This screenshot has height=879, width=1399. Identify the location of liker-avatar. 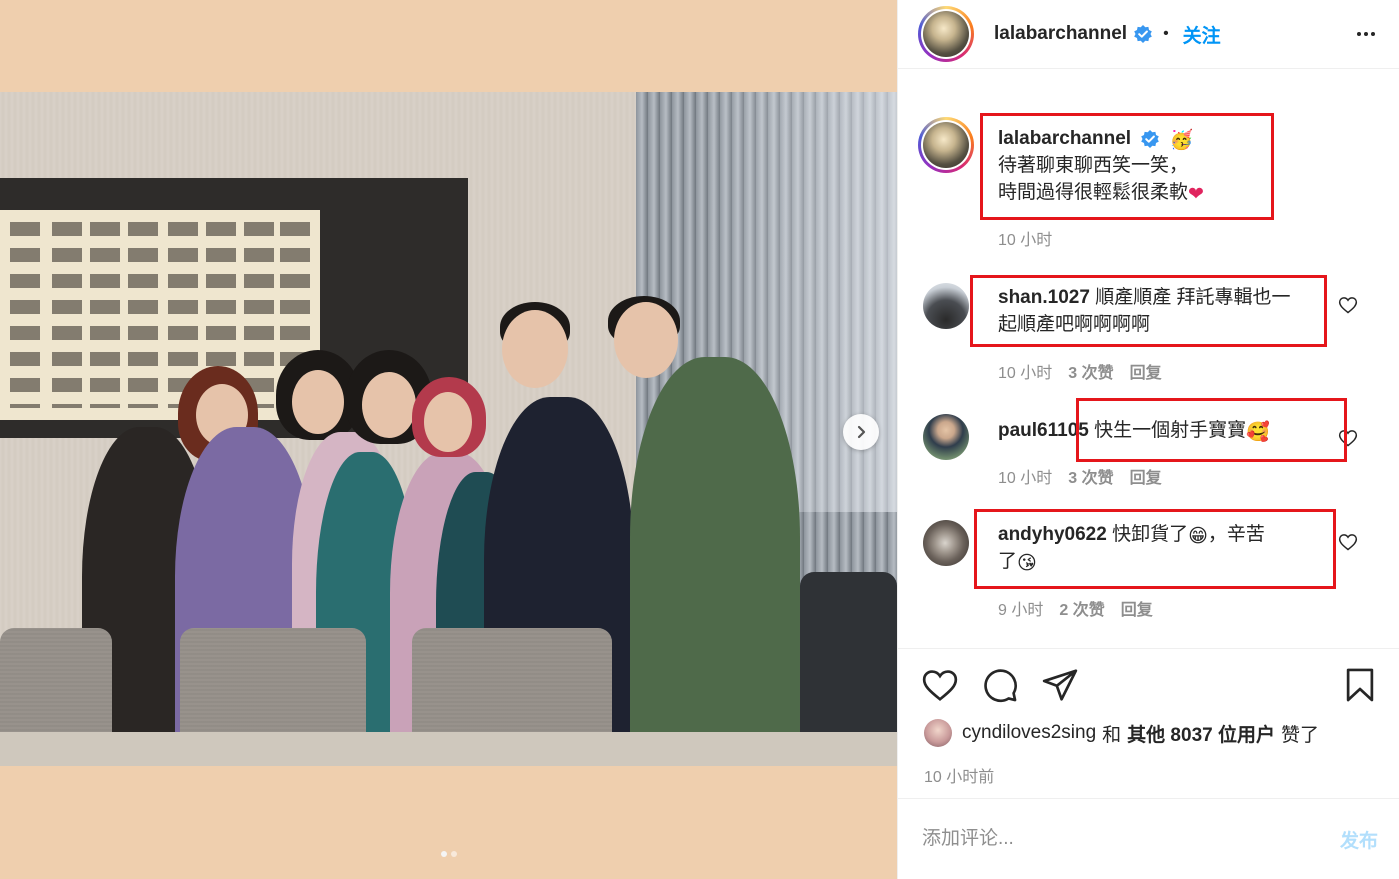
(938, 733).